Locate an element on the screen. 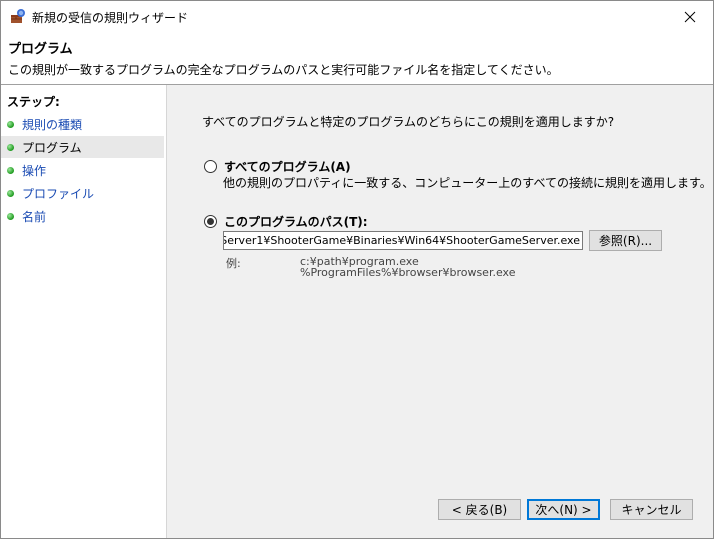 The width and height of the screenshot is (714, 539). this-program-radio: このプログラムのパス(T): is located at coordinates (286, 221).